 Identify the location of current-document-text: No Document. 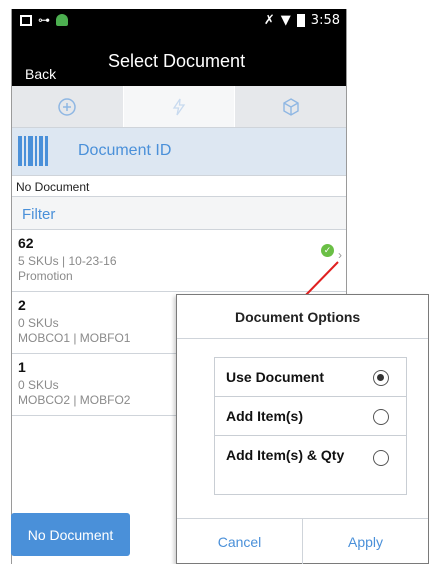
(179, 186).